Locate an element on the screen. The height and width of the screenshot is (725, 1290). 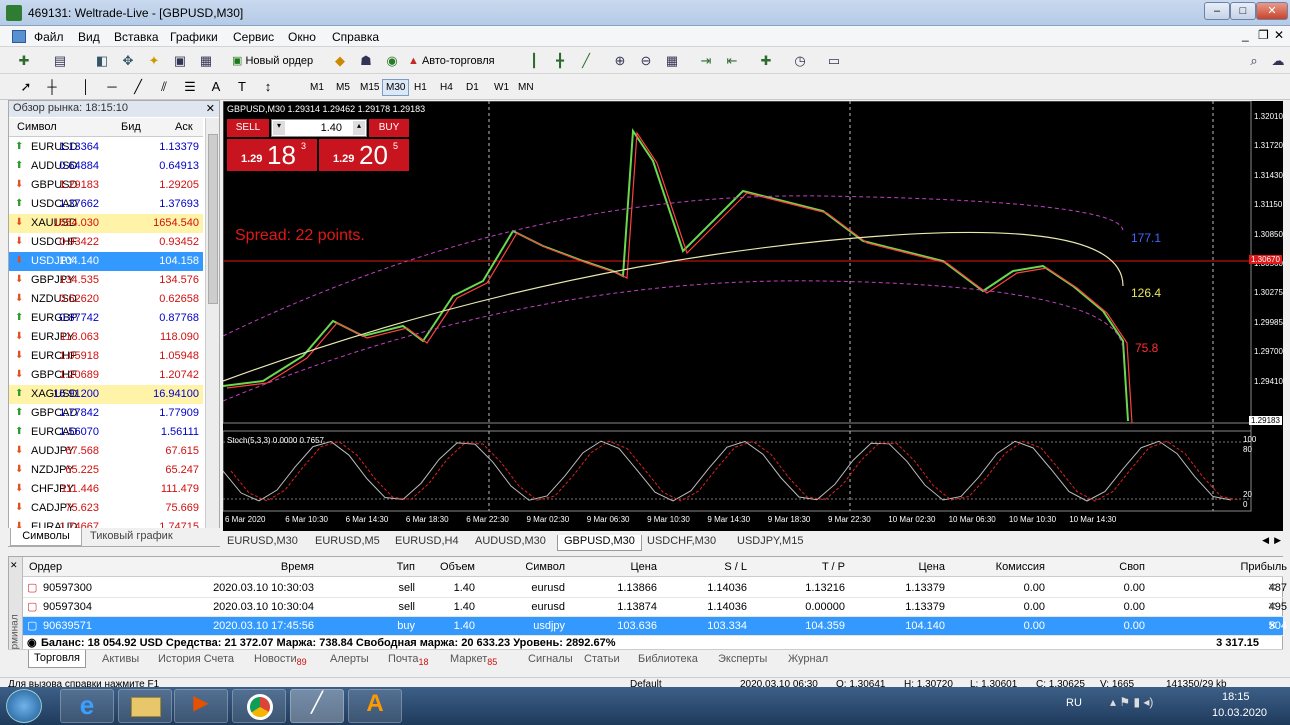
tab-symbols: Символы is located at coordinates (46, 537).